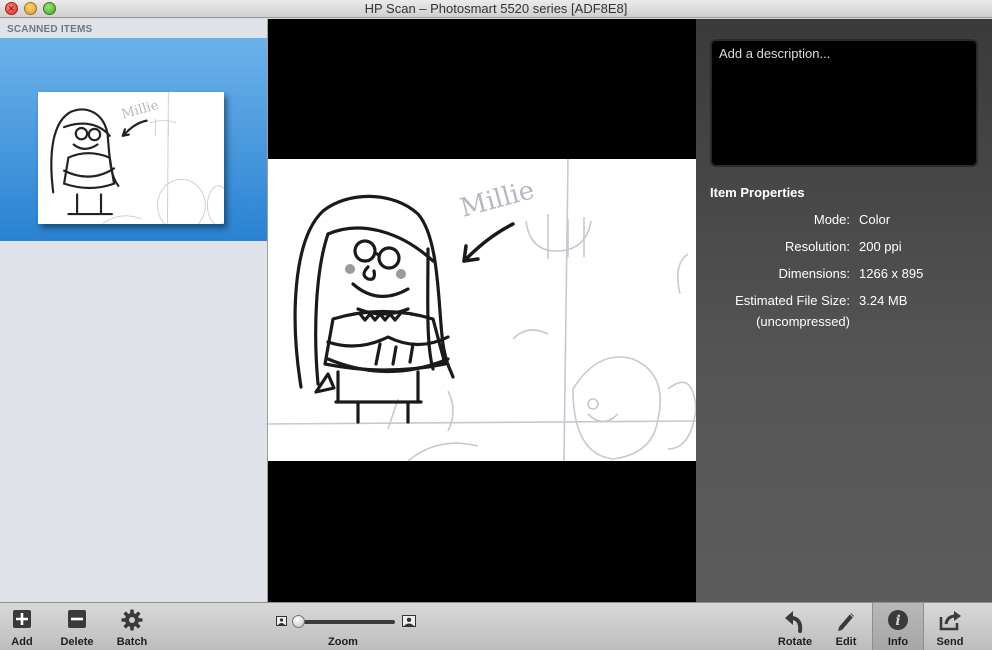 This screenshot has width=992, height=650. What do you see at coordinates (844, 103) in the screenshot?
I see `description-field` at bounding box center [844, 103].